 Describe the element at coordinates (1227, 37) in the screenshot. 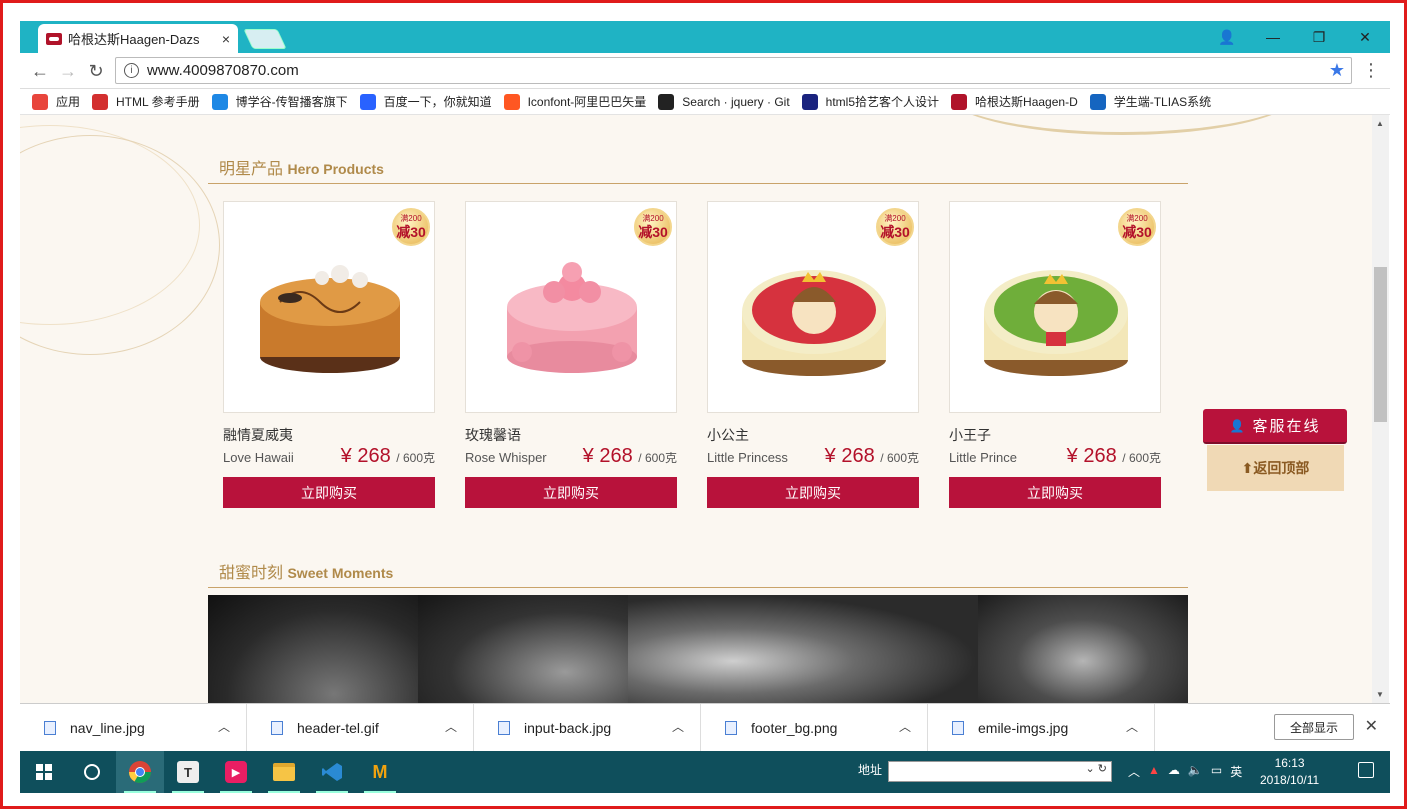

I see `account-icon: 👤` at that location.